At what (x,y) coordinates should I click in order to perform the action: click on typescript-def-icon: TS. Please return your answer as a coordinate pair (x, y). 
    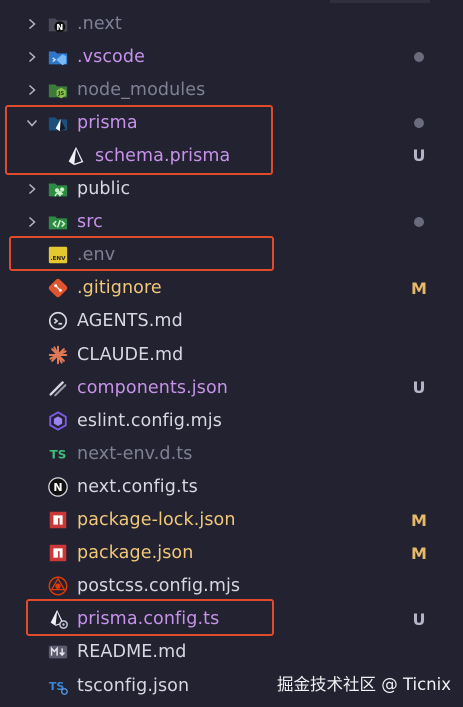
    Looking at the image, I should click on (58, 454).